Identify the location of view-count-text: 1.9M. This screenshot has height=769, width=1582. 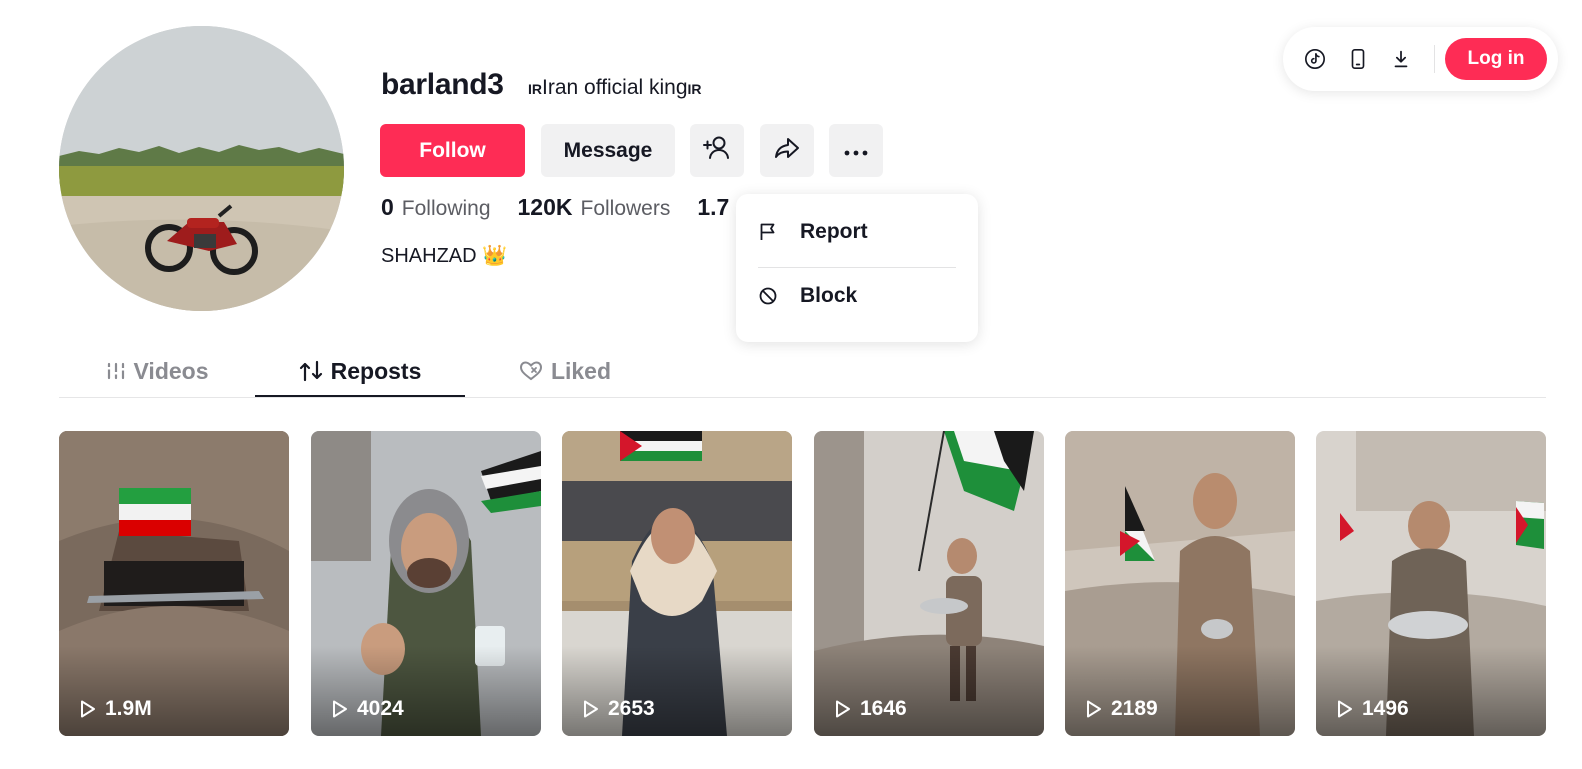
(128, 708).